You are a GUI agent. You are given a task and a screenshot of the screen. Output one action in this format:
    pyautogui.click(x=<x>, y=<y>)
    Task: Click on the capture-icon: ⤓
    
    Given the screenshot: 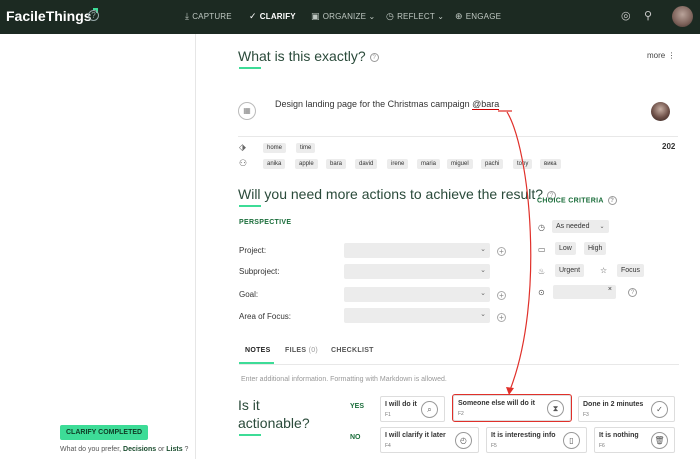 What is the action you would take?
    pyautogui.click(x=187, y=16)
    